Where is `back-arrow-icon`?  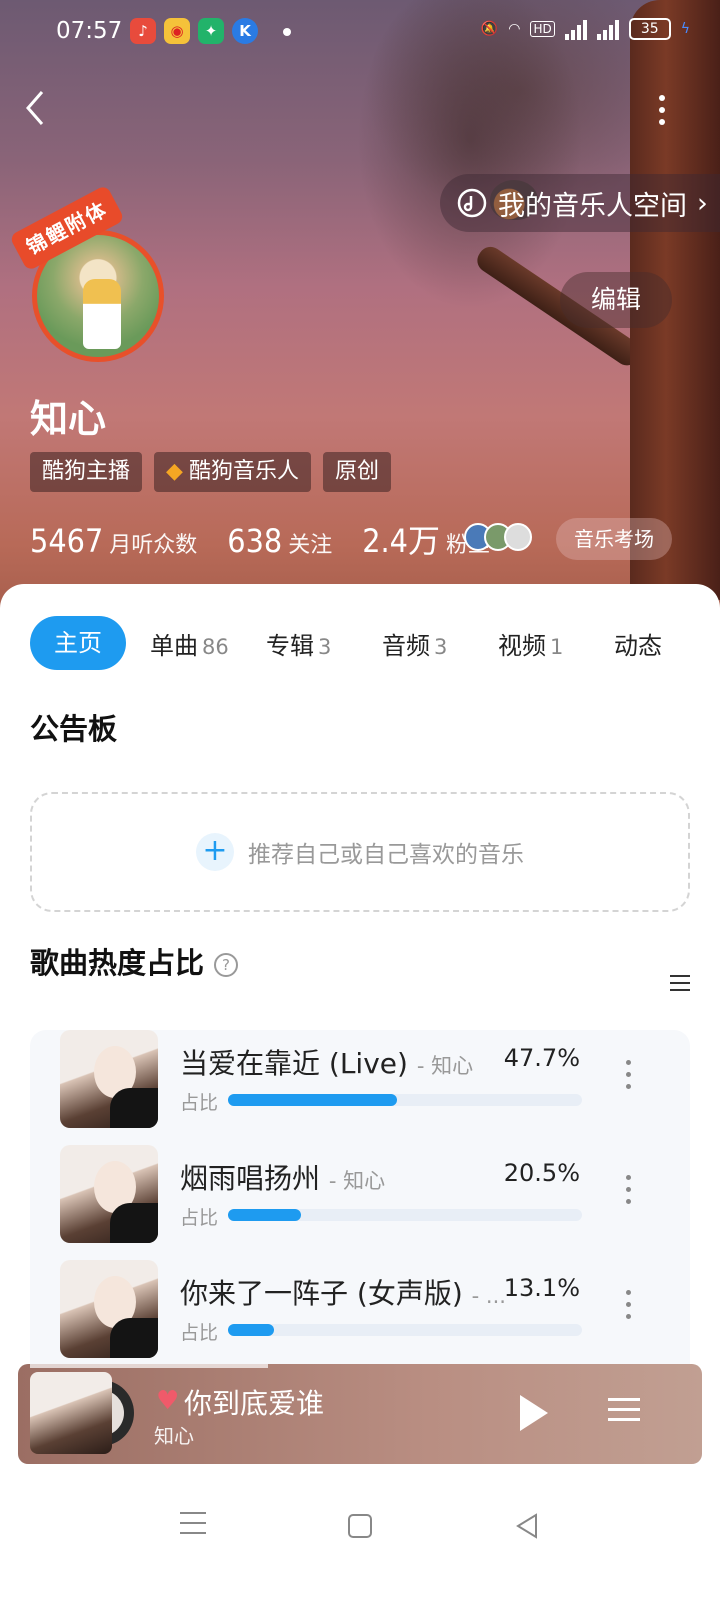 back-arrow-icon is located at coordinates (37, 108).